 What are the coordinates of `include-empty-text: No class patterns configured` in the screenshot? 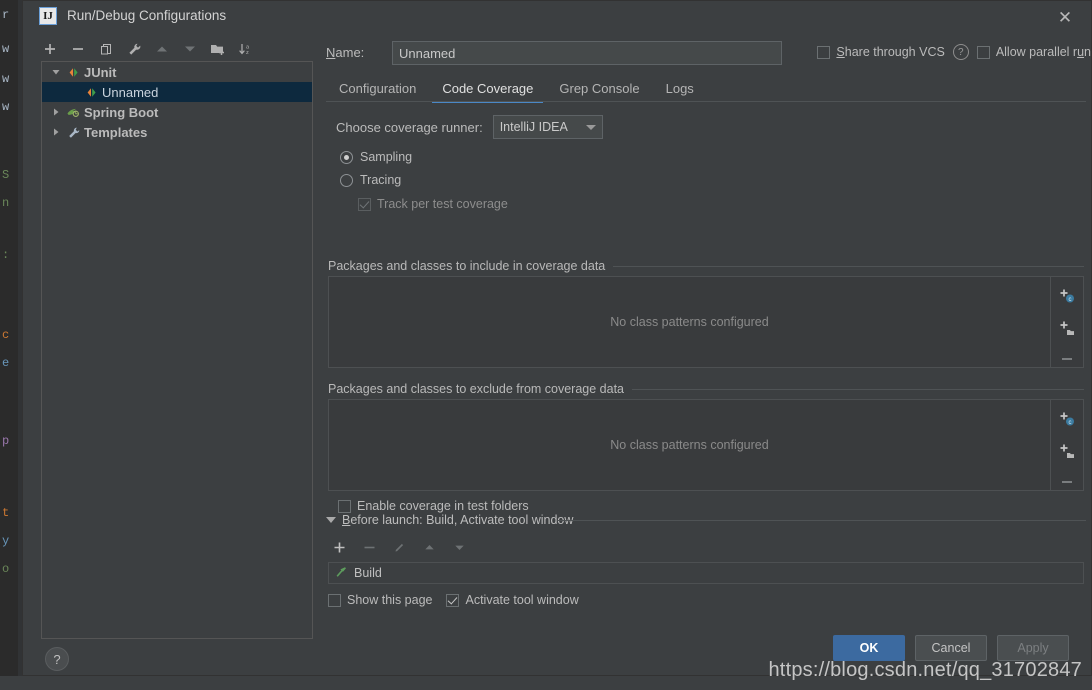 It's located at (689, 322).